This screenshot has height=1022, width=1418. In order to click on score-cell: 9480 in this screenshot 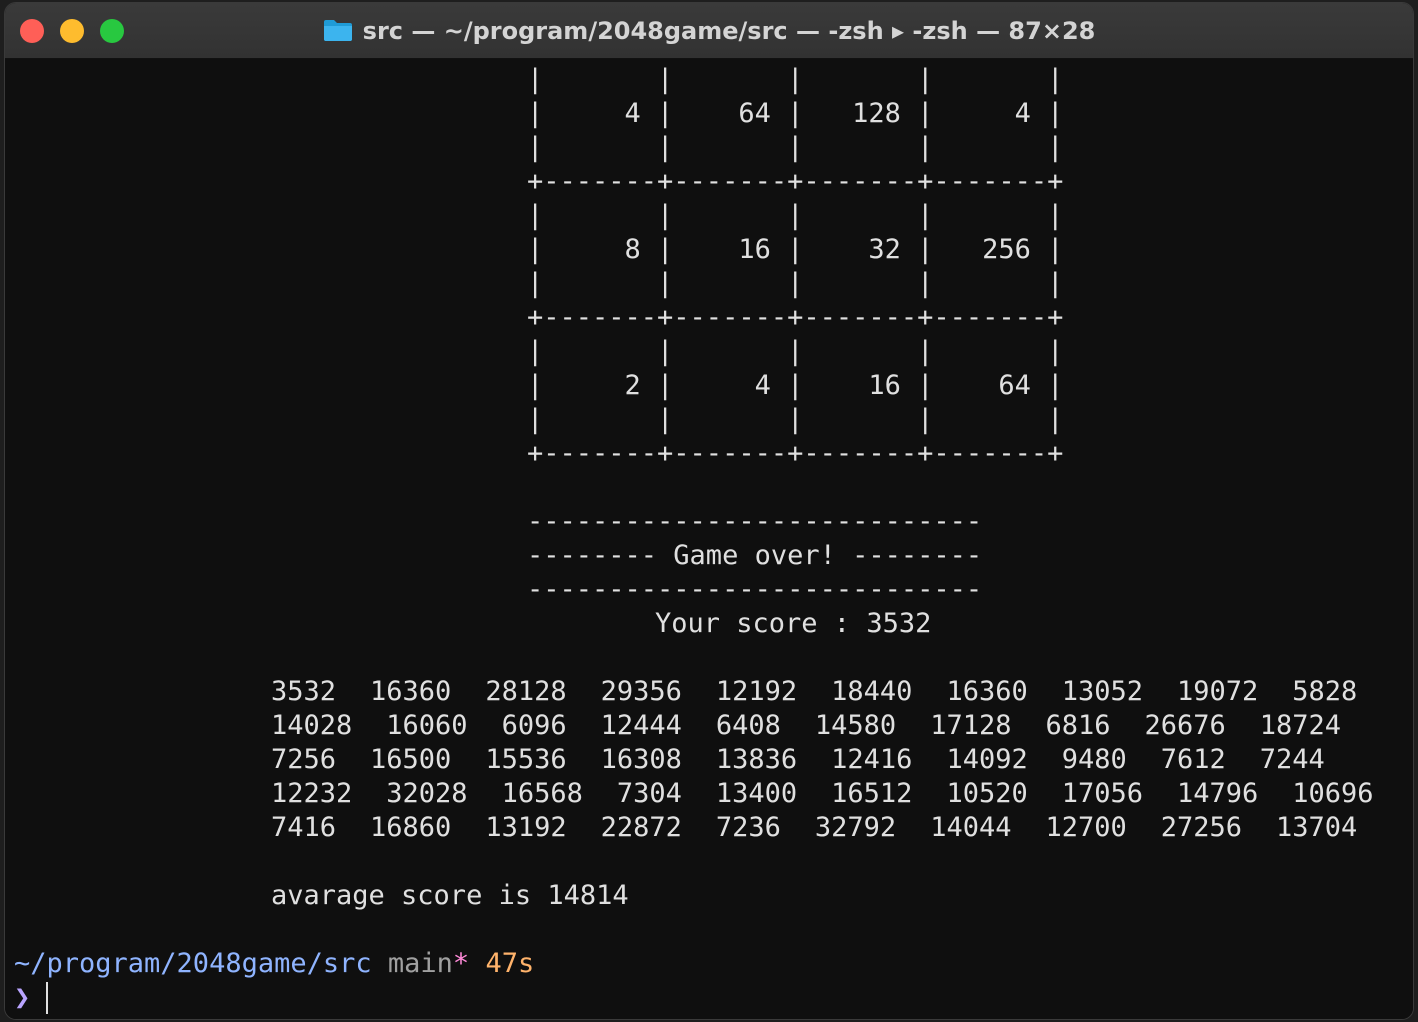, I will do `click(1094, 759)`.